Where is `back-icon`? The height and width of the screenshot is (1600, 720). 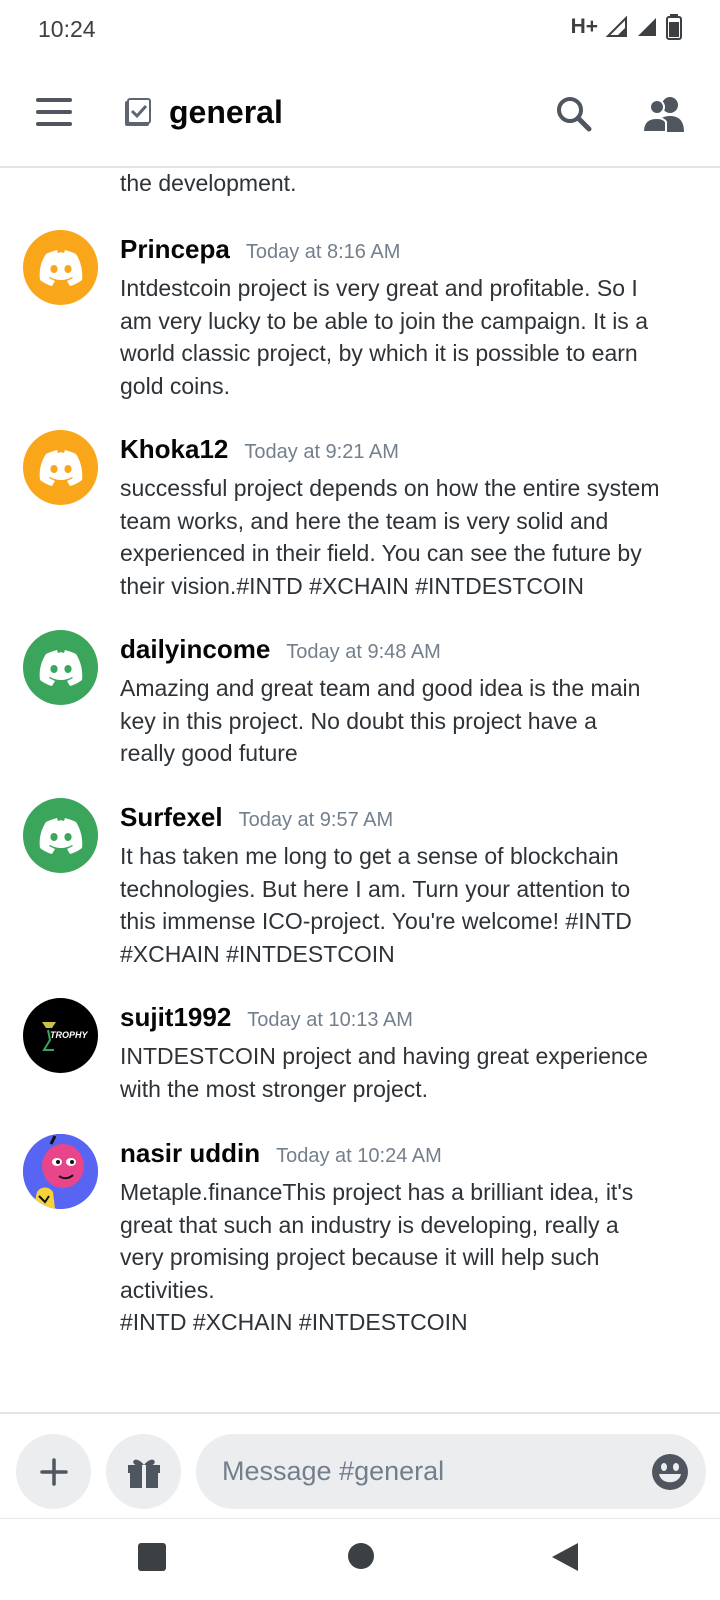
back-icon is located at coordinates (565, 1557).